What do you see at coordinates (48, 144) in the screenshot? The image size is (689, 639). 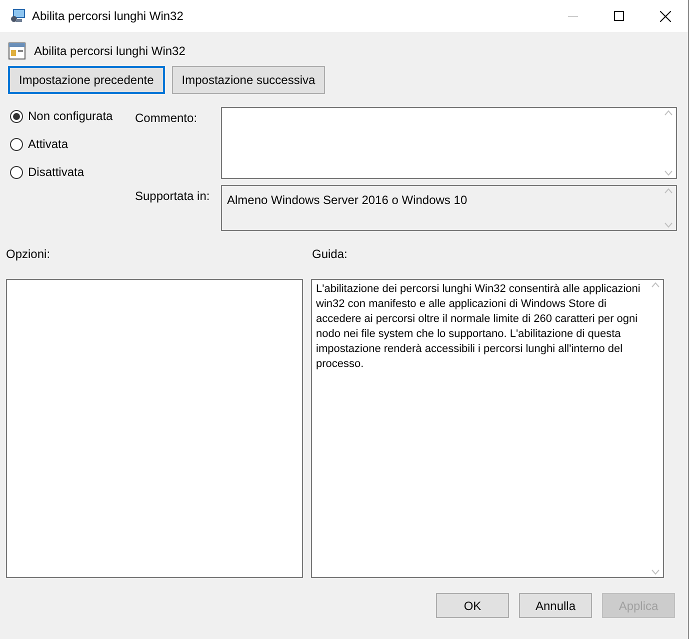 I see `radio-label: Attivata` at bounding box center [48, 144].